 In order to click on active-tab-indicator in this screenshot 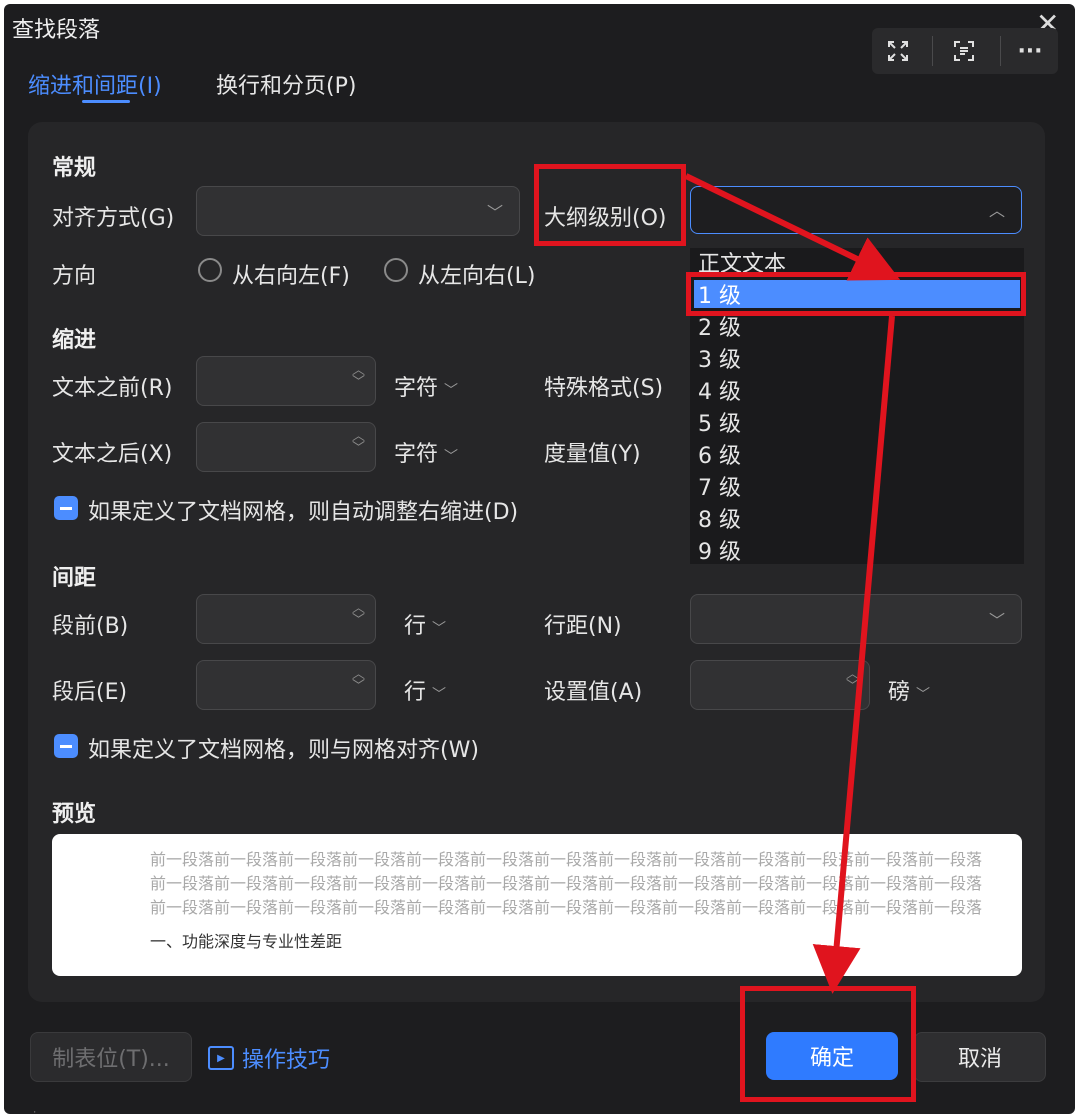, I will do `click(106, 101)`.